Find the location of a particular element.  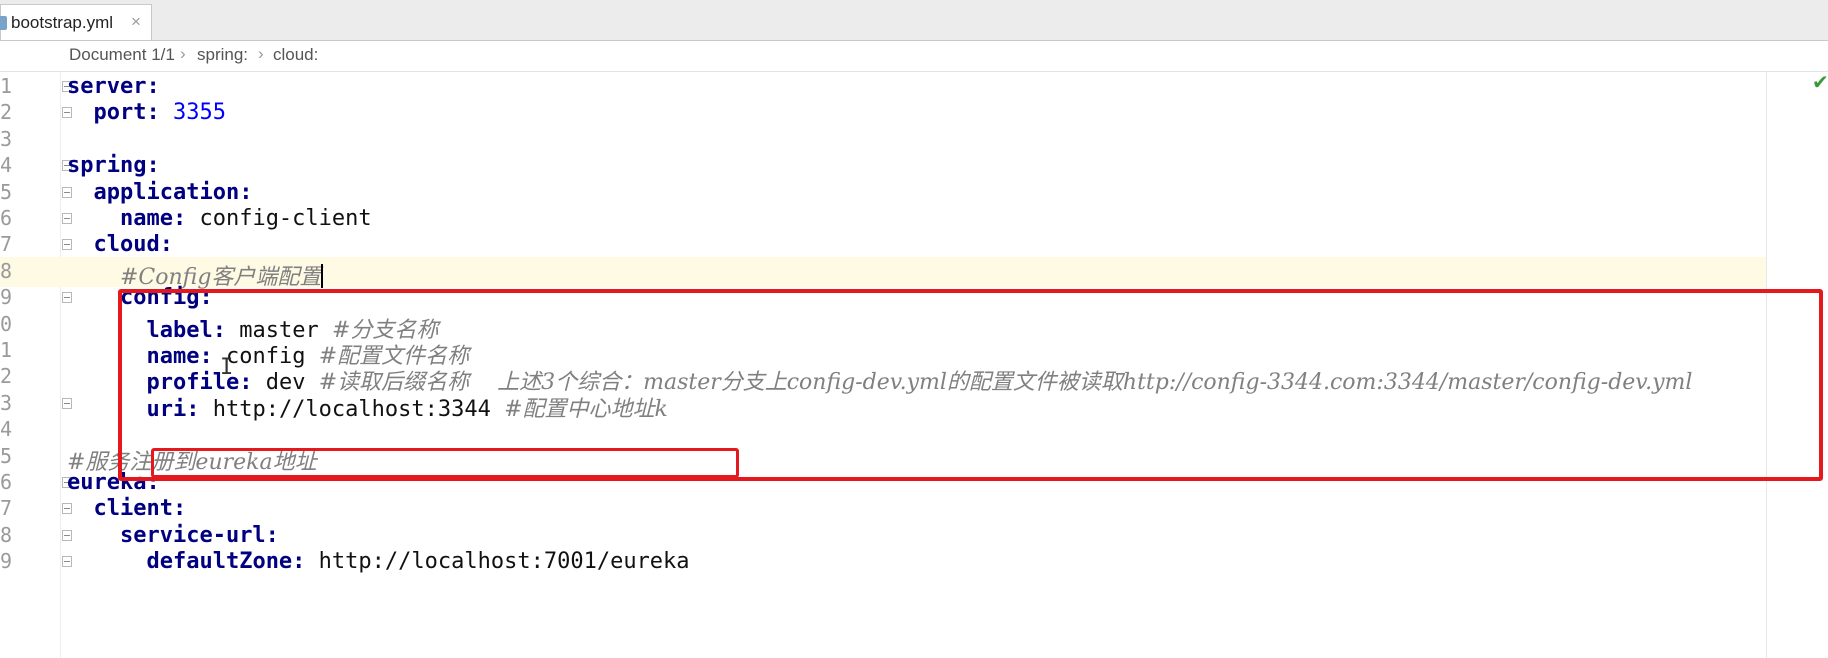

editor-tab-bar: bootstrap.yml × is located at coordinates (914, 20).